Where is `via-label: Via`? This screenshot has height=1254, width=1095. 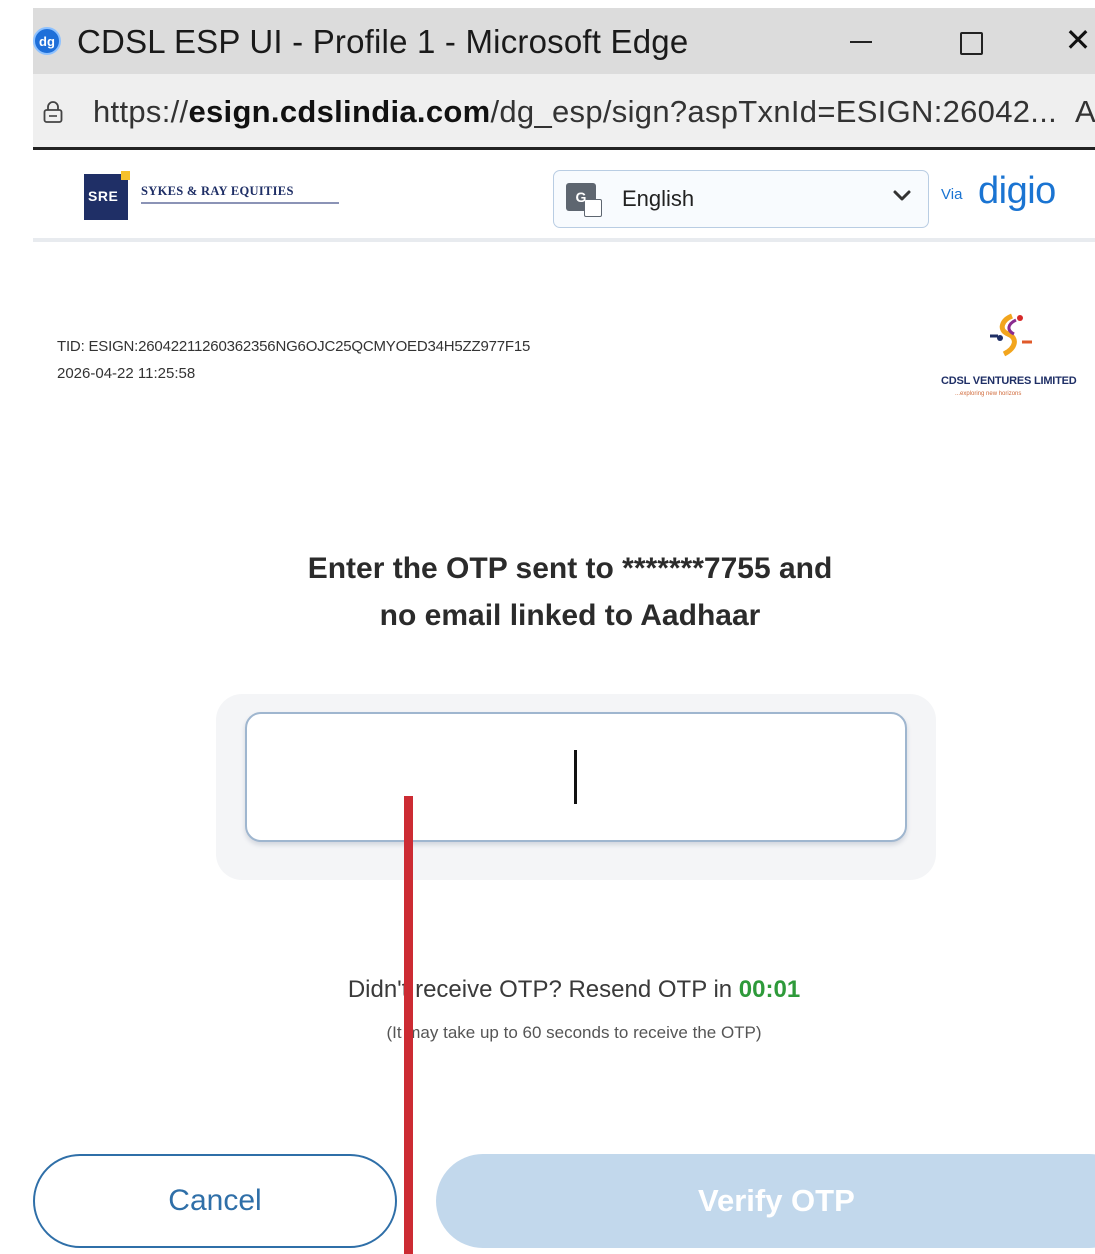 via-label: Via is located at coordinates (952, 194).